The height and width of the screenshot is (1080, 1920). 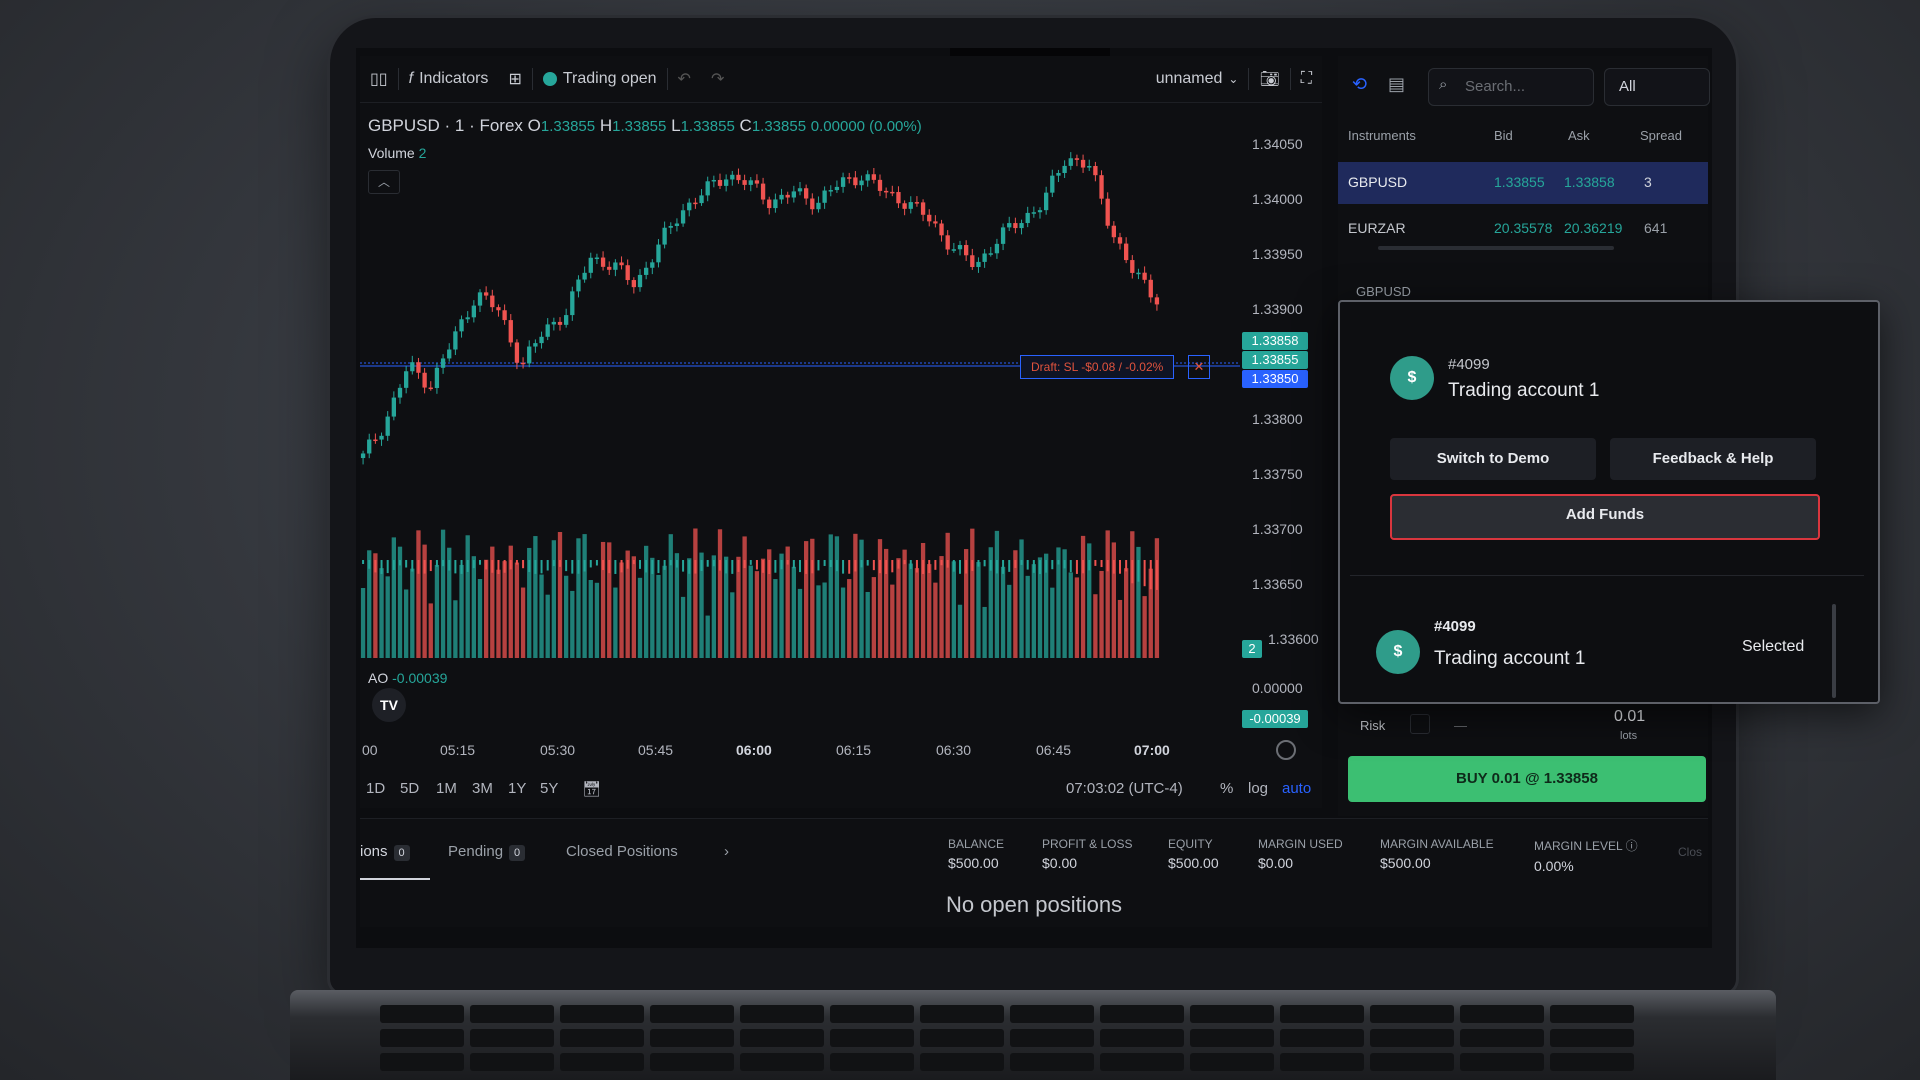 I want to click on tab-positions: ions 0, so click(x=385, y=852).